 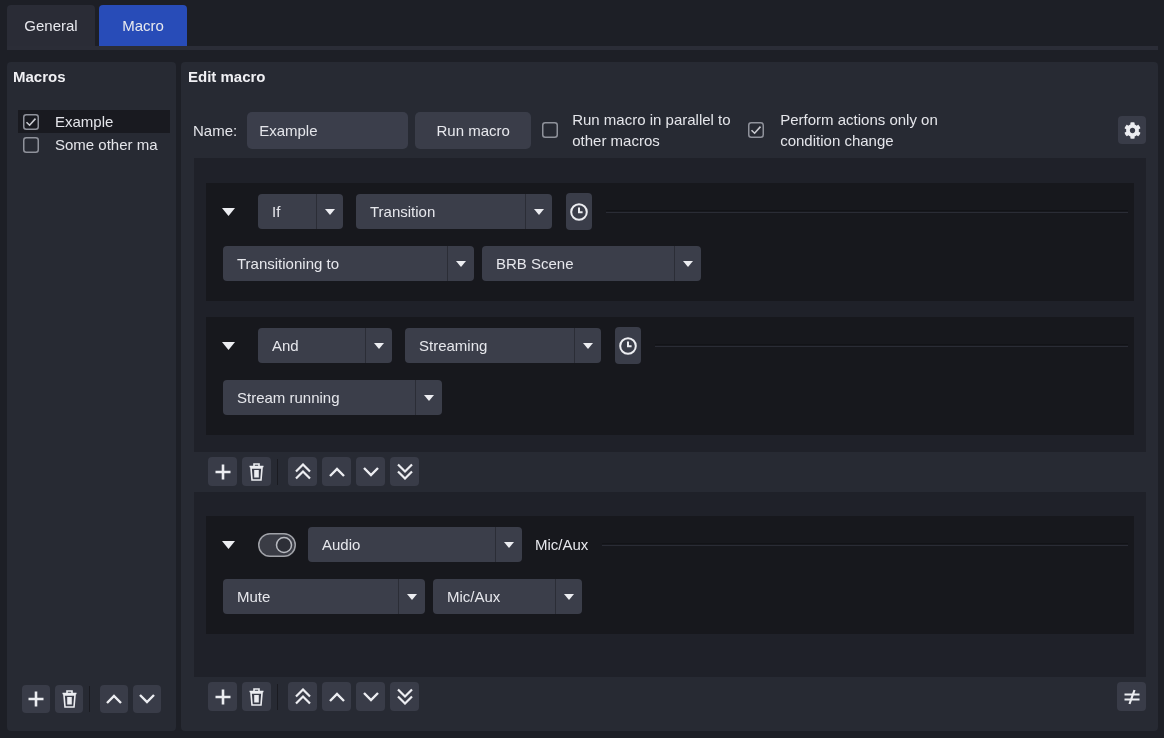 I want to click on condition-setting-dropdown: Stream running, so click(x=332, y=397).